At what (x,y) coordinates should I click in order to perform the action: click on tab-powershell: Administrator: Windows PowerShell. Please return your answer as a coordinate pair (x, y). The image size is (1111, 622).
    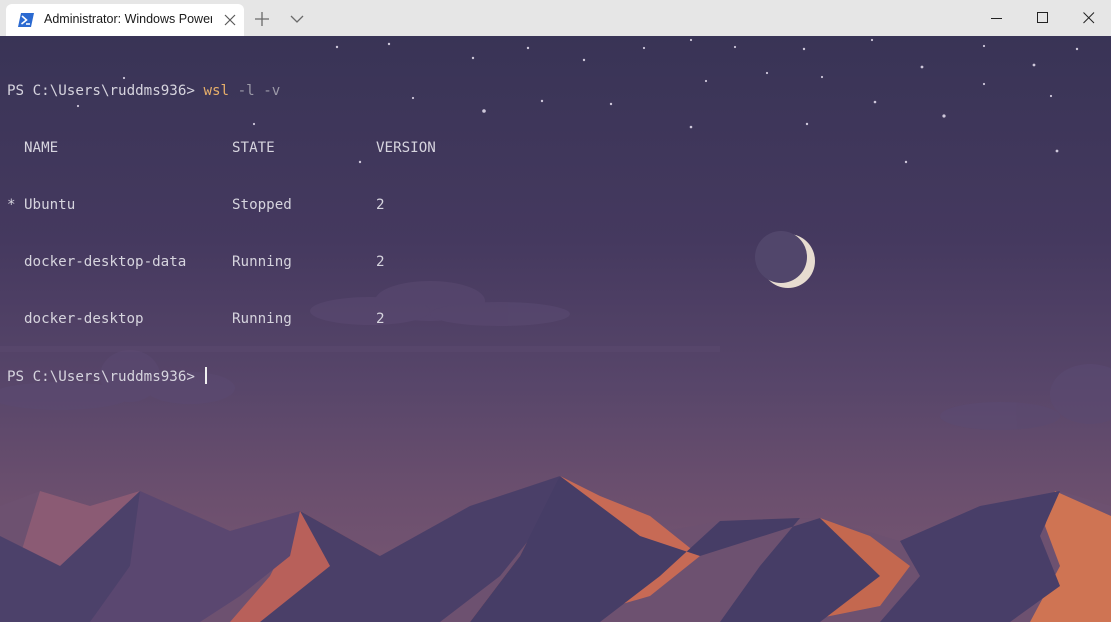
    Looking at the image, I should click on (125, 20).